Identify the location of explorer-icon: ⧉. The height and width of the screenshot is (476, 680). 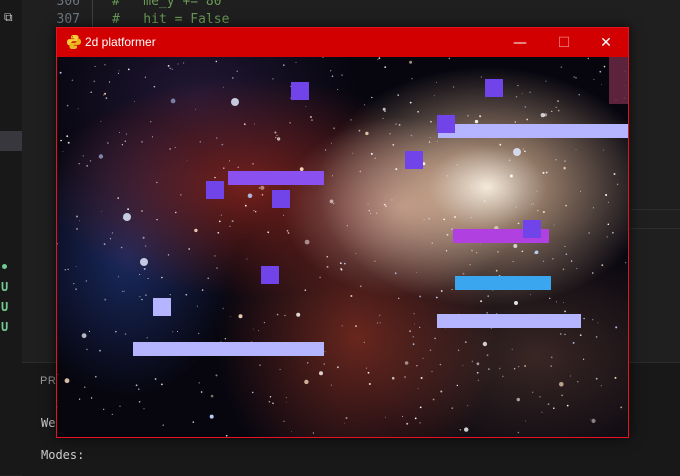
(10, 17).